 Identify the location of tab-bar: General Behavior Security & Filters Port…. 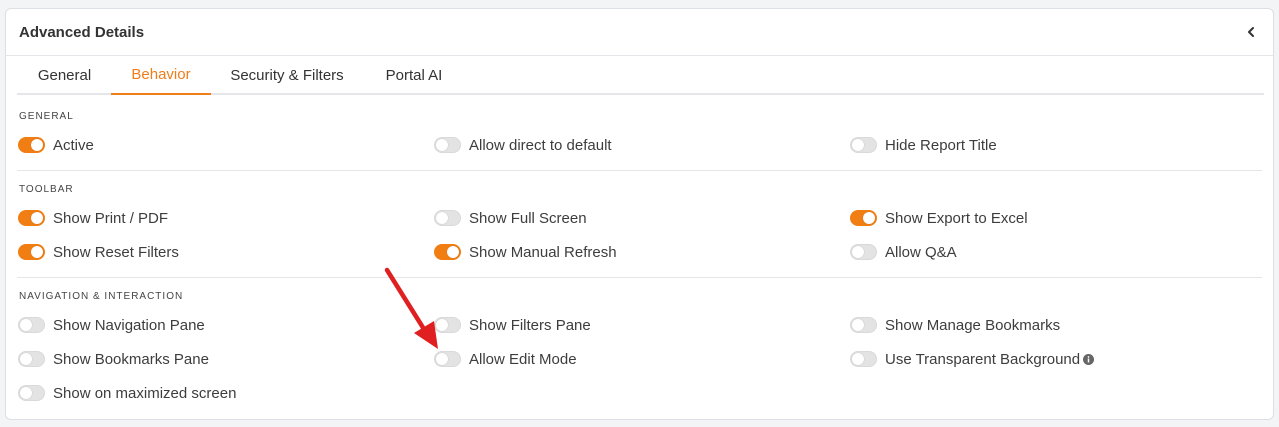
(640, 75).